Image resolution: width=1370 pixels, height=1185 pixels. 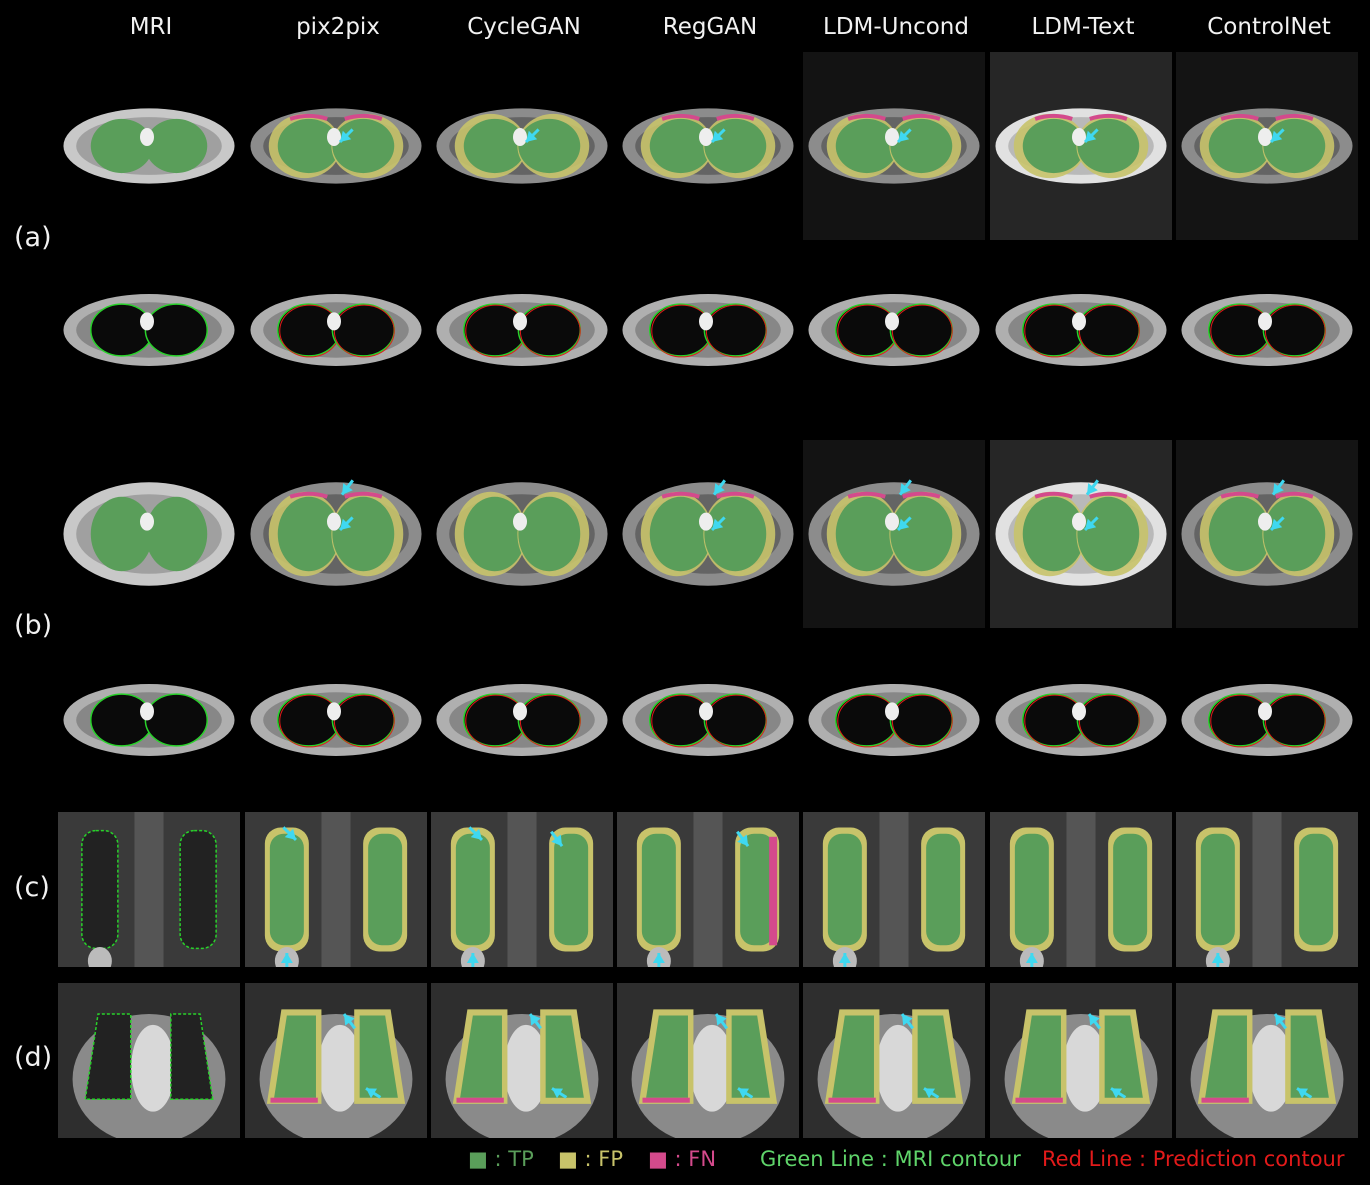 I want to click on image-d-col3, so click(x=708, y=1060).